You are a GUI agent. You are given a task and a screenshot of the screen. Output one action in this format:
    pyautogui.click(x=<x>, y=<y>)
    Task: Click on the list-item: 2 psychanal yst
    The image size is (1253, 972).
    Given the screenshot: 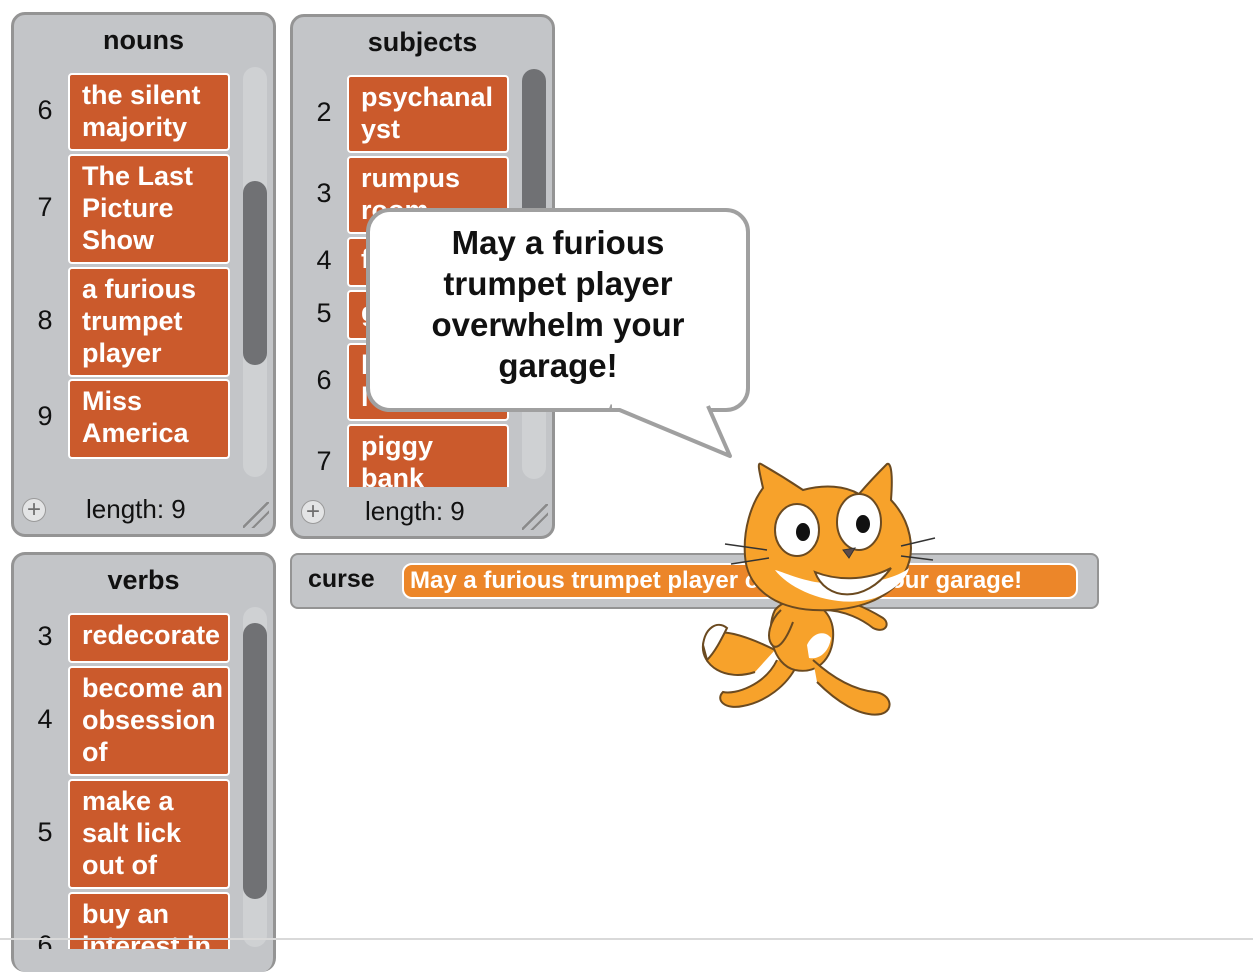 What is the action you would take?
    pyautogui.click(x=411, y=114)
    